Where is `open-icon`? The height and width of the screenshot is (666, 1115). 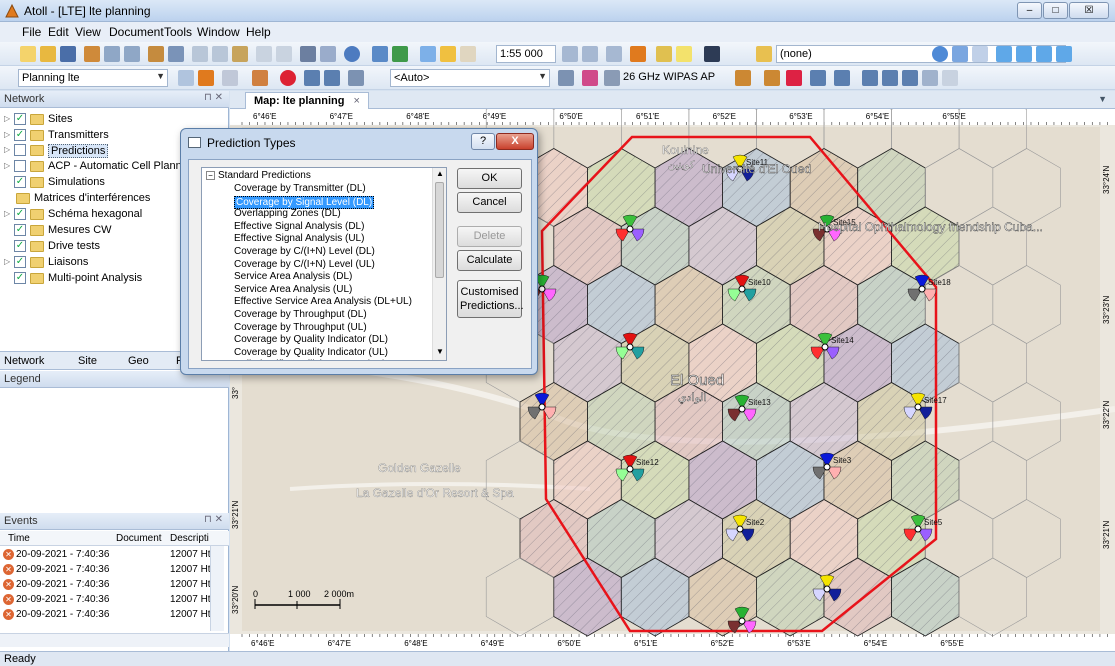 open-icon is located at coordinates (48, 54).